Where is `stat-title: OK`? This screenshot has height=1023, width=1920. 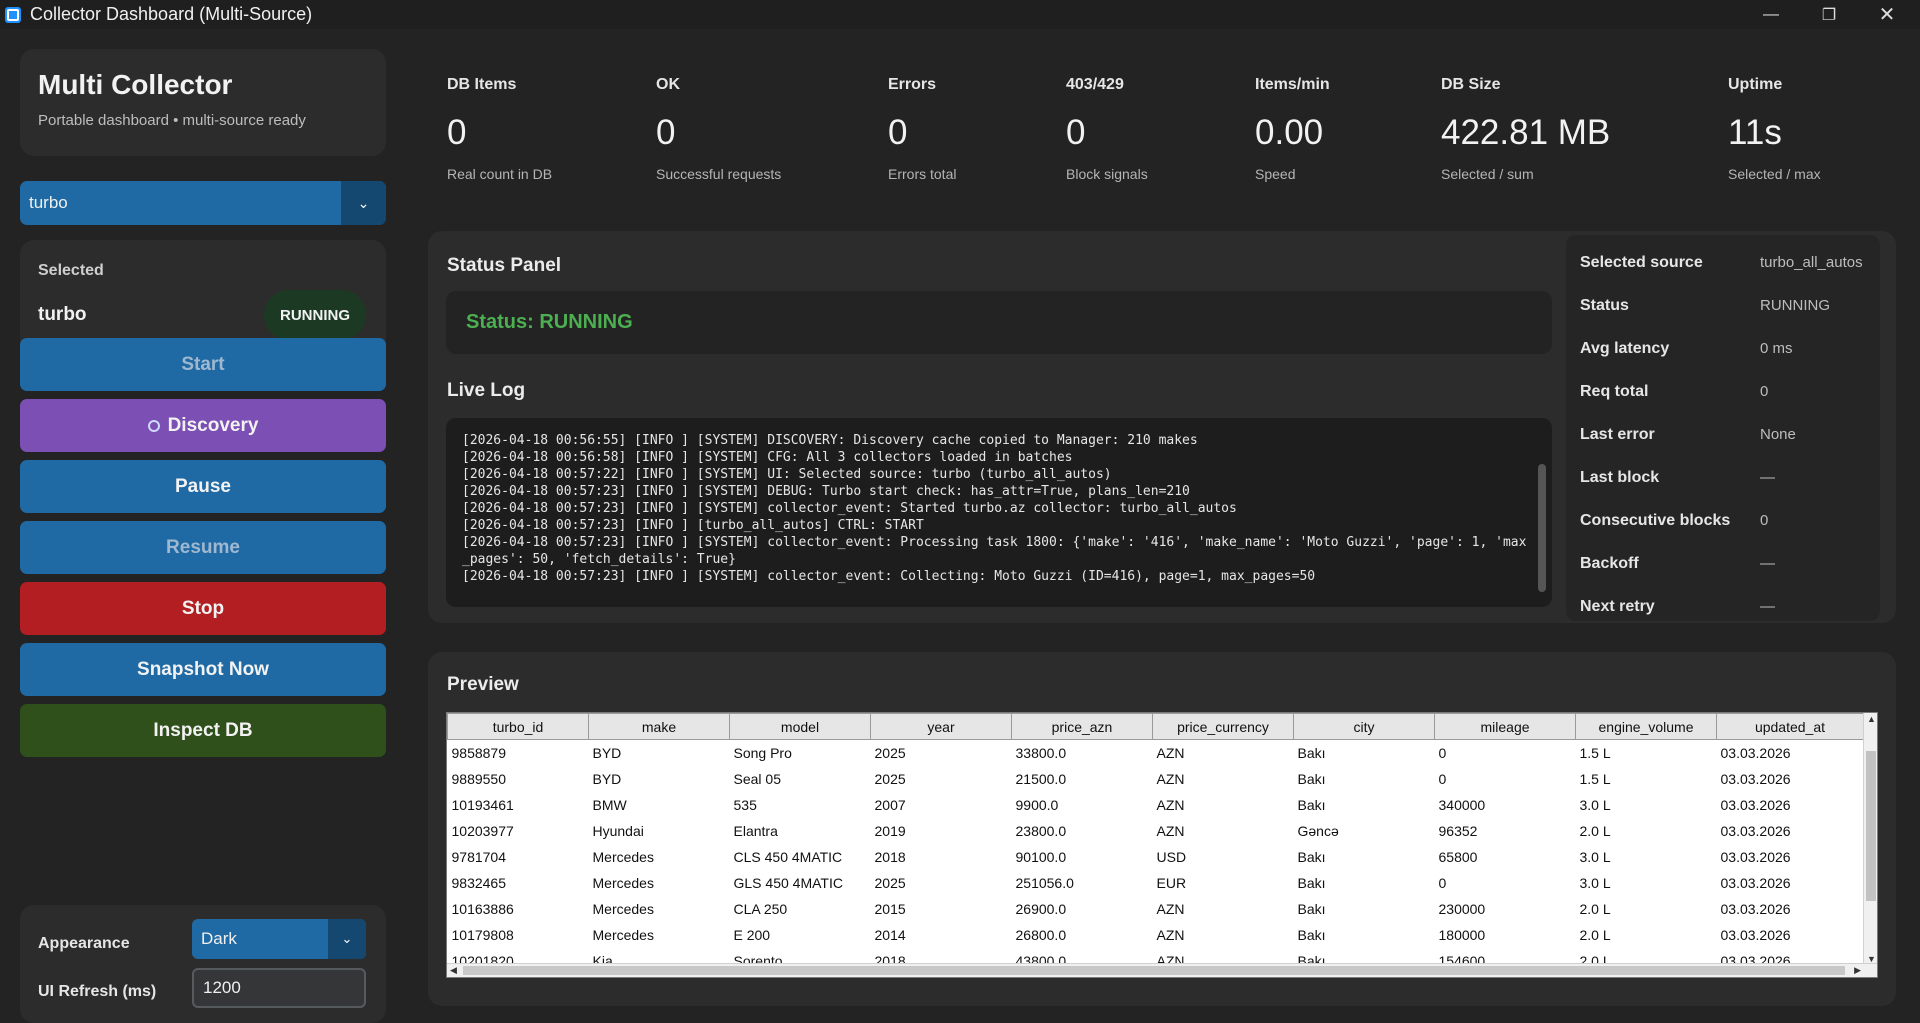 stat-title: OK is located at coordinates (668, 84).